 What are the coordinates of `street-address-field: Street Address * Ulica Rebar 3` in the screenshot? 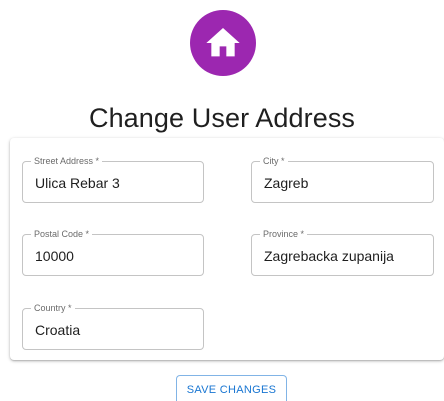 It's located at (113, 179).